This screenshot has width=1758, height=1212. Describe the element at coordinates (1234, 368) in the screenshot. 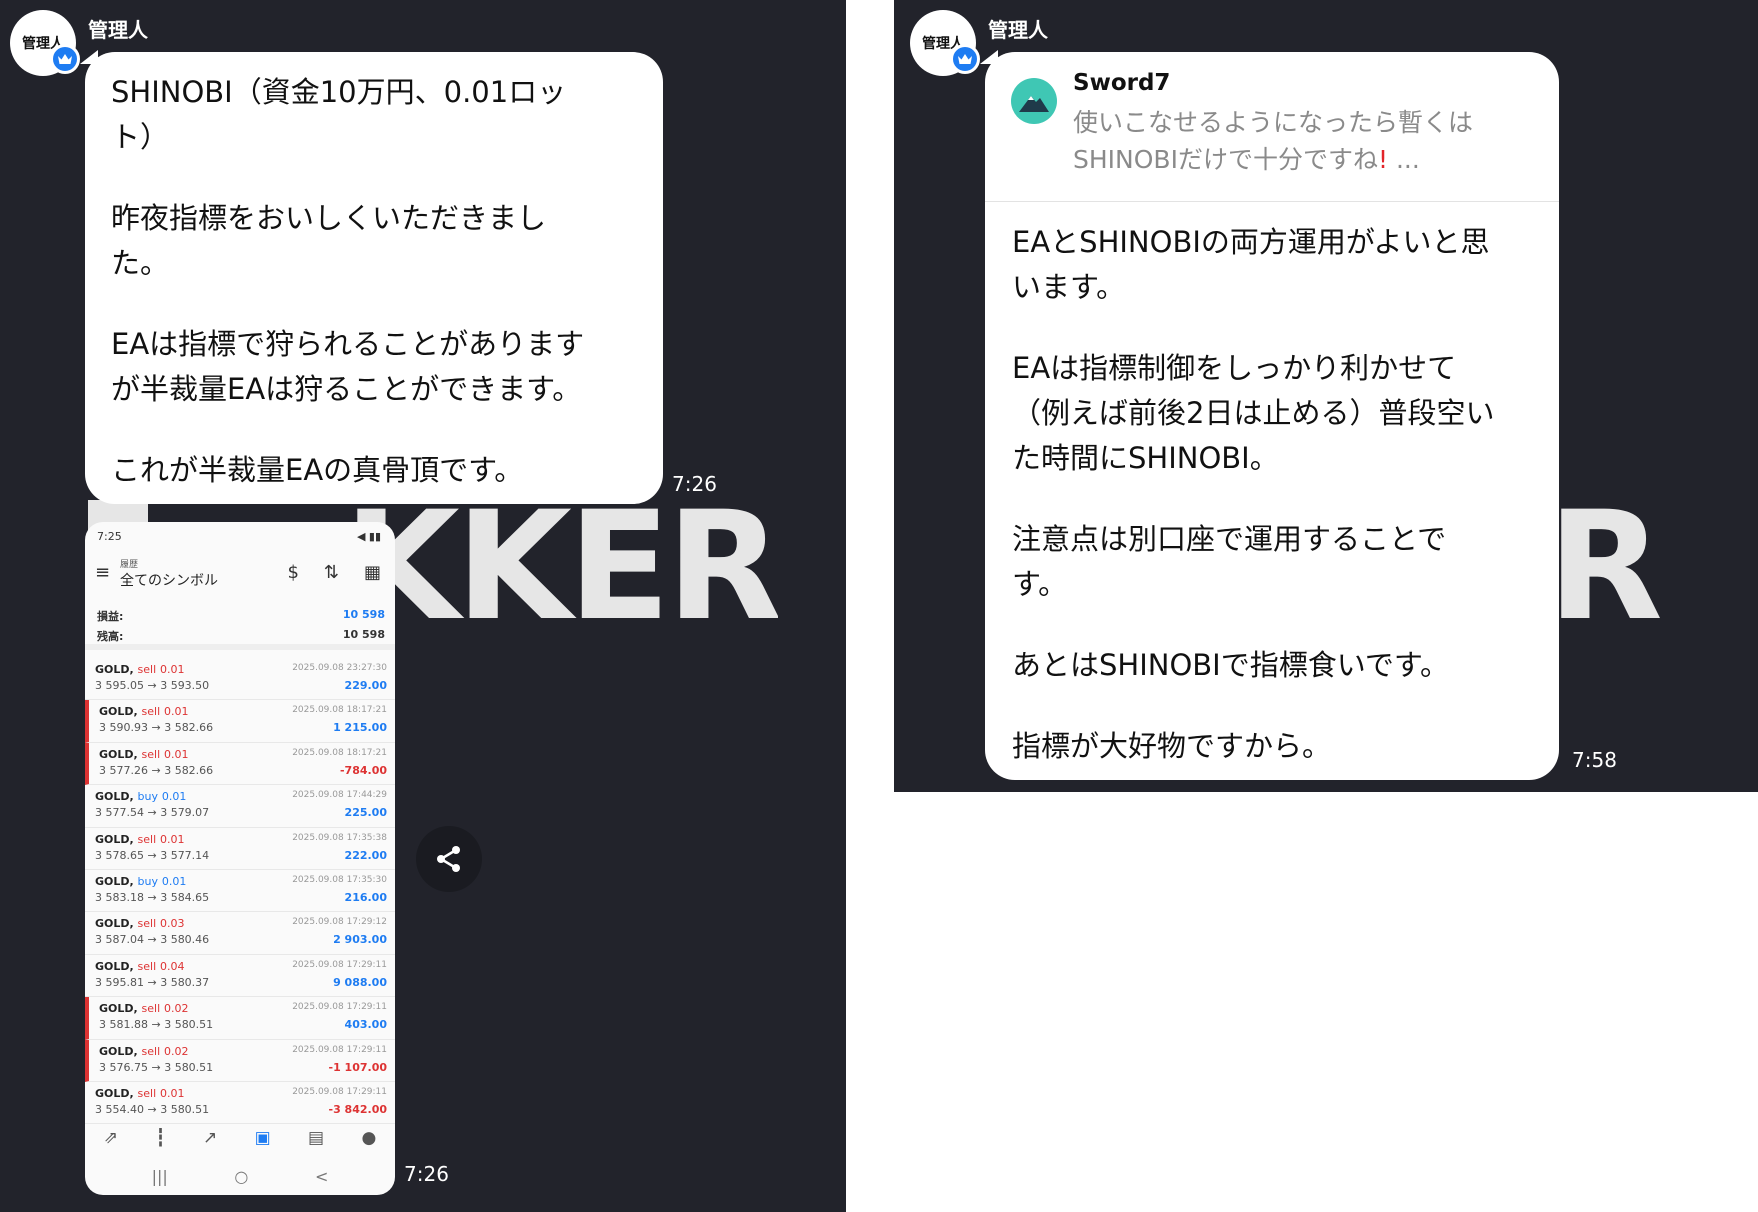

I see `message-line: EAは指標制御をしっかり利かせて` at that location.